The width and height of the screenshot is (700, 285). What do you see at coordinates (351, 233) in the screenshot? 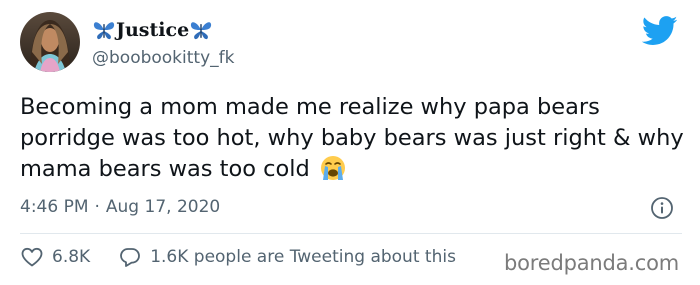
I see `divider` at bounding box center [351, 233].